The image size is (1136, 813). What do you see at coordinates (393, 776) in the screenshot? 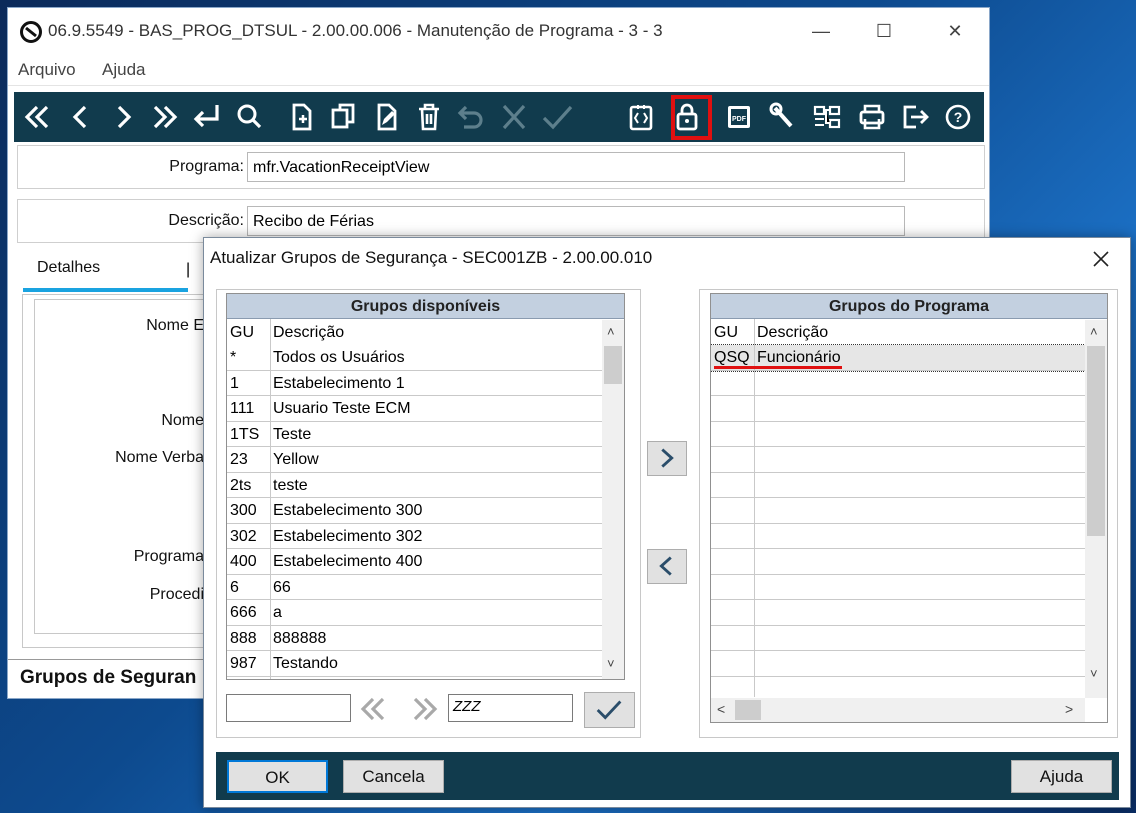
I see `cancel-button: Cancela` at bounding box center [393, 776].